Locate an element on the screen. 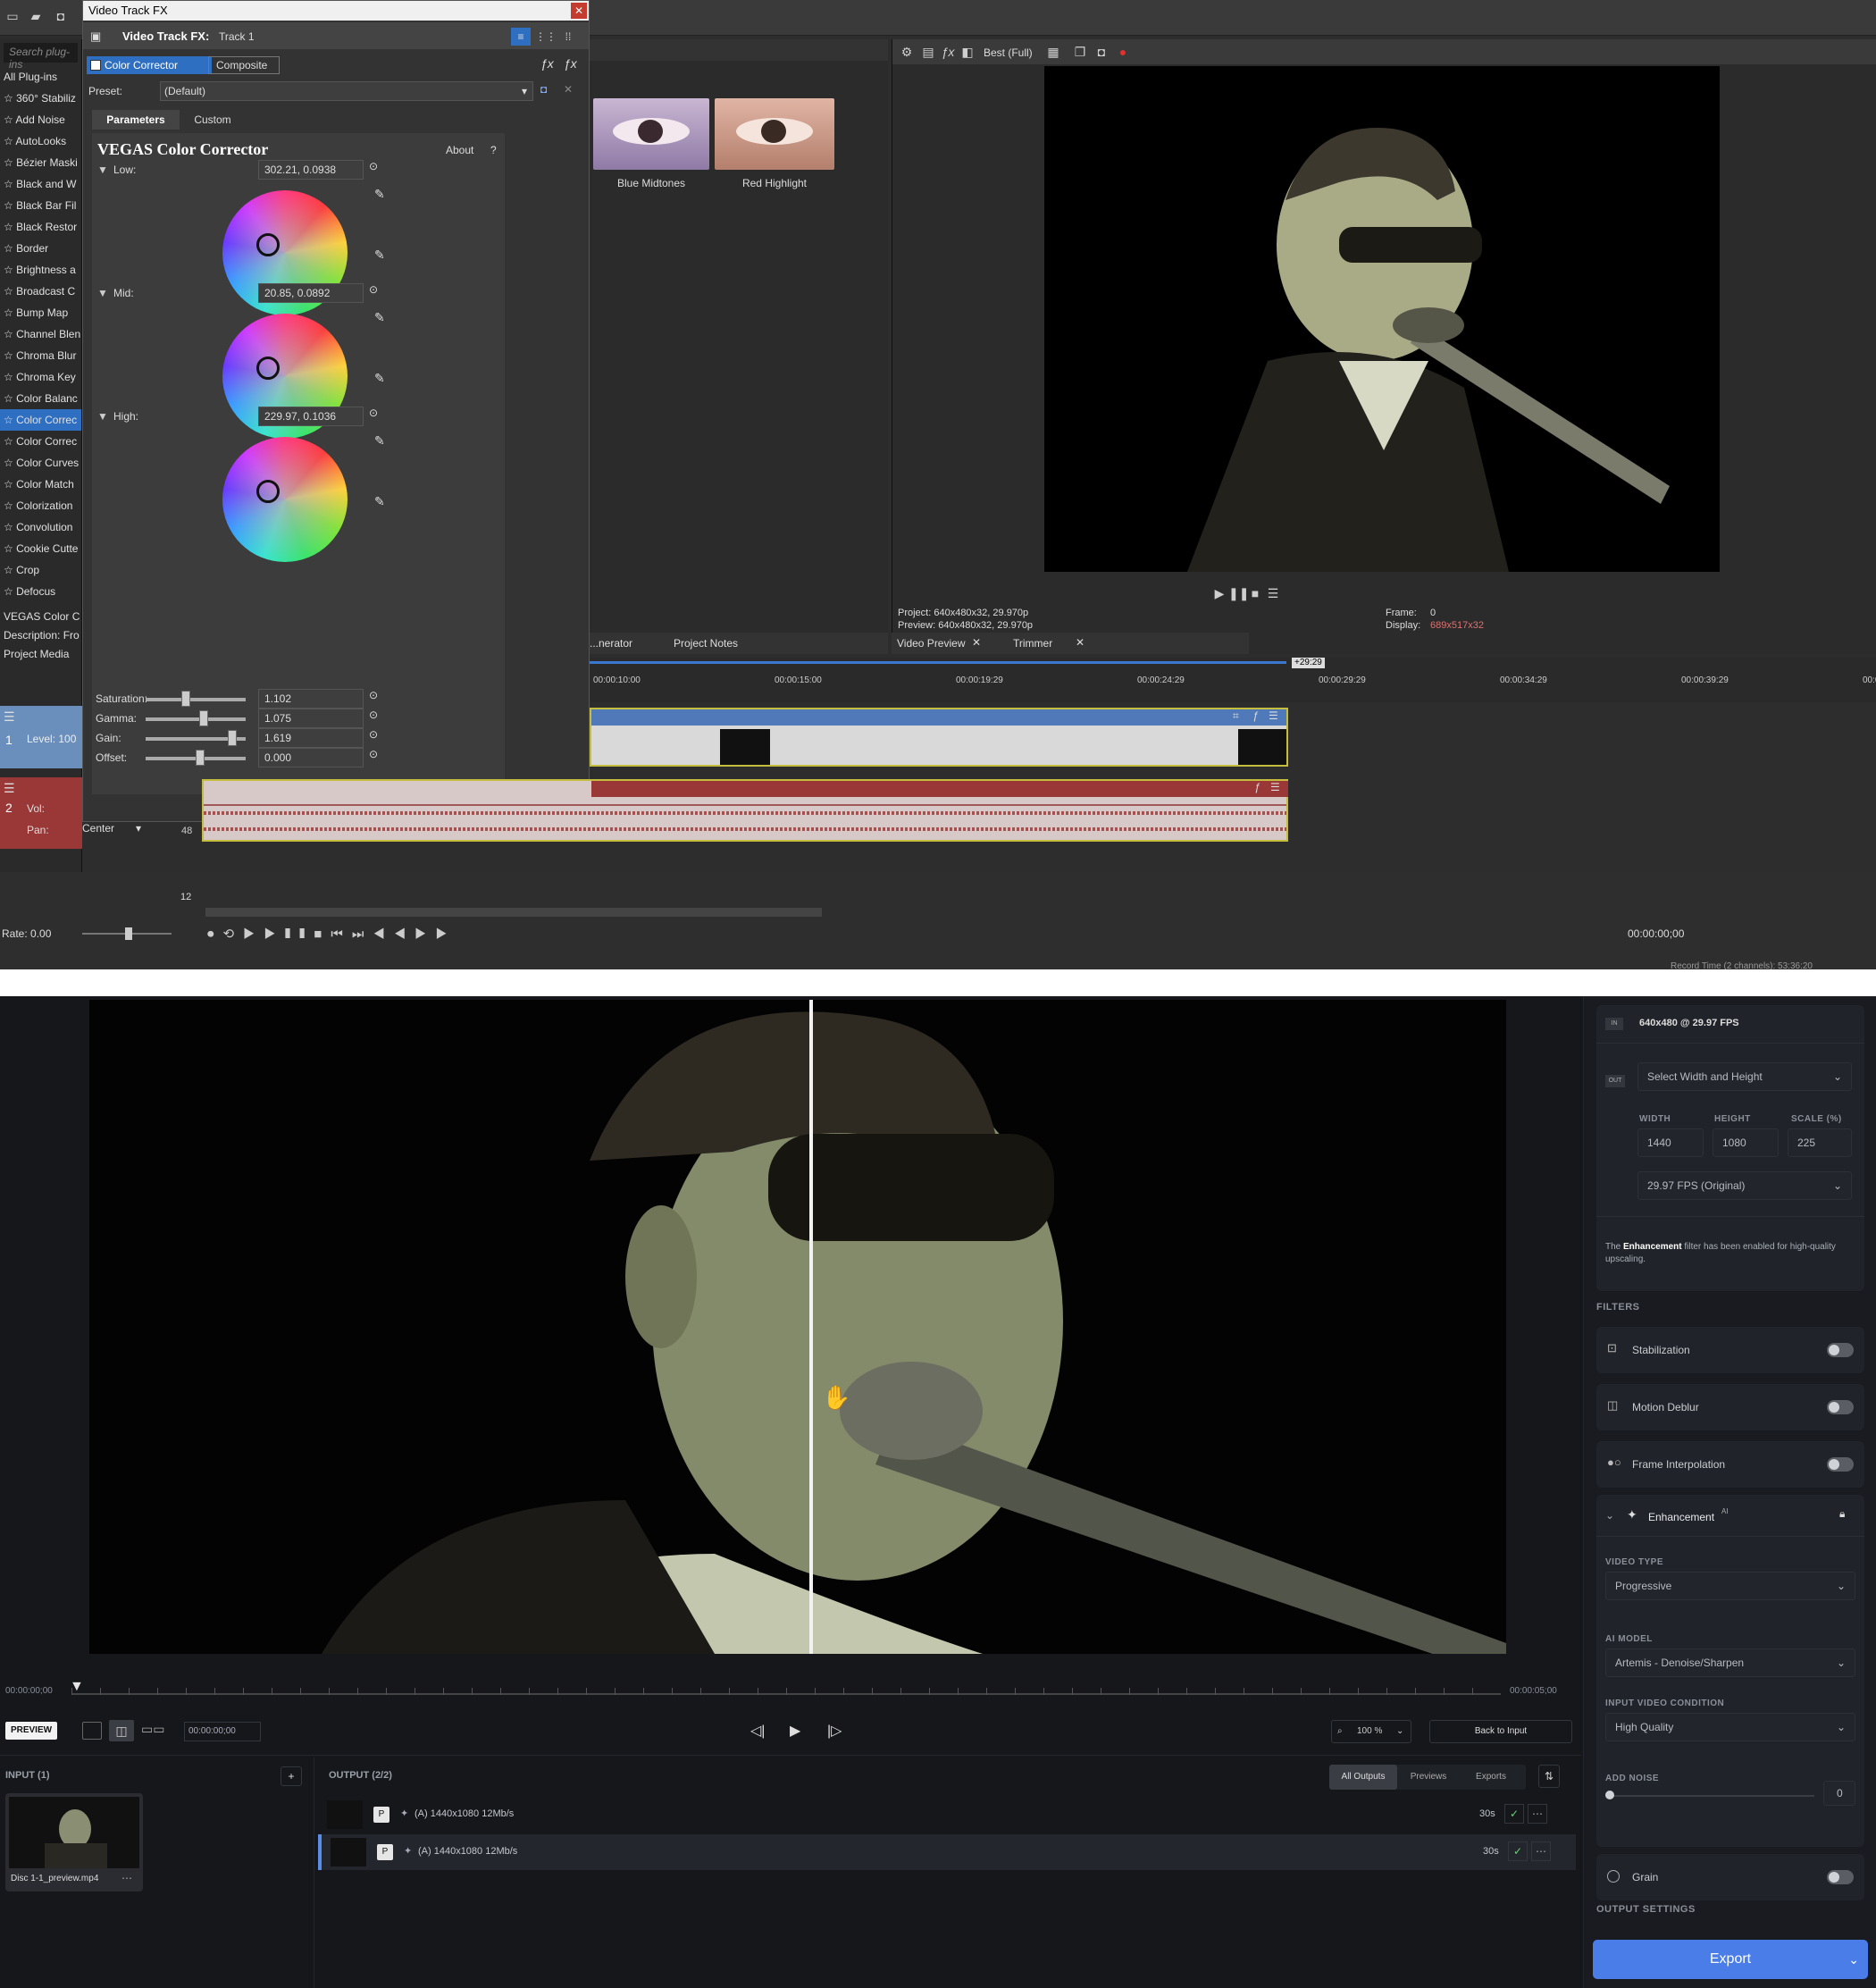 The height and width of the screenshot is (1988, 1876). end-marker: +29:29 is located at coordinates (1308, 663).